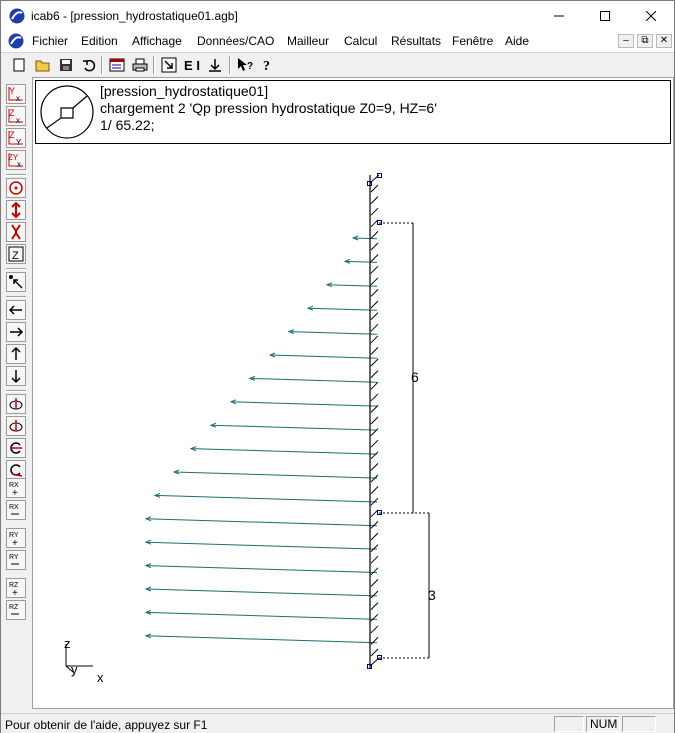  I want to click on down-arrow-icon, so click(215, 65).